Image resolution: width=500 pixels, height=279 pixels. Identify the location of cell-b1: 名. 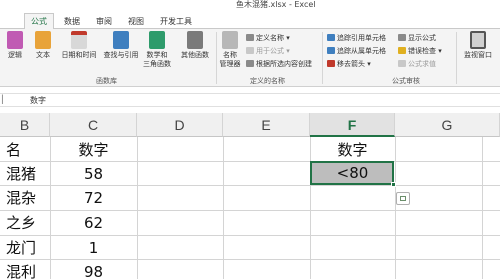
(13, 150).